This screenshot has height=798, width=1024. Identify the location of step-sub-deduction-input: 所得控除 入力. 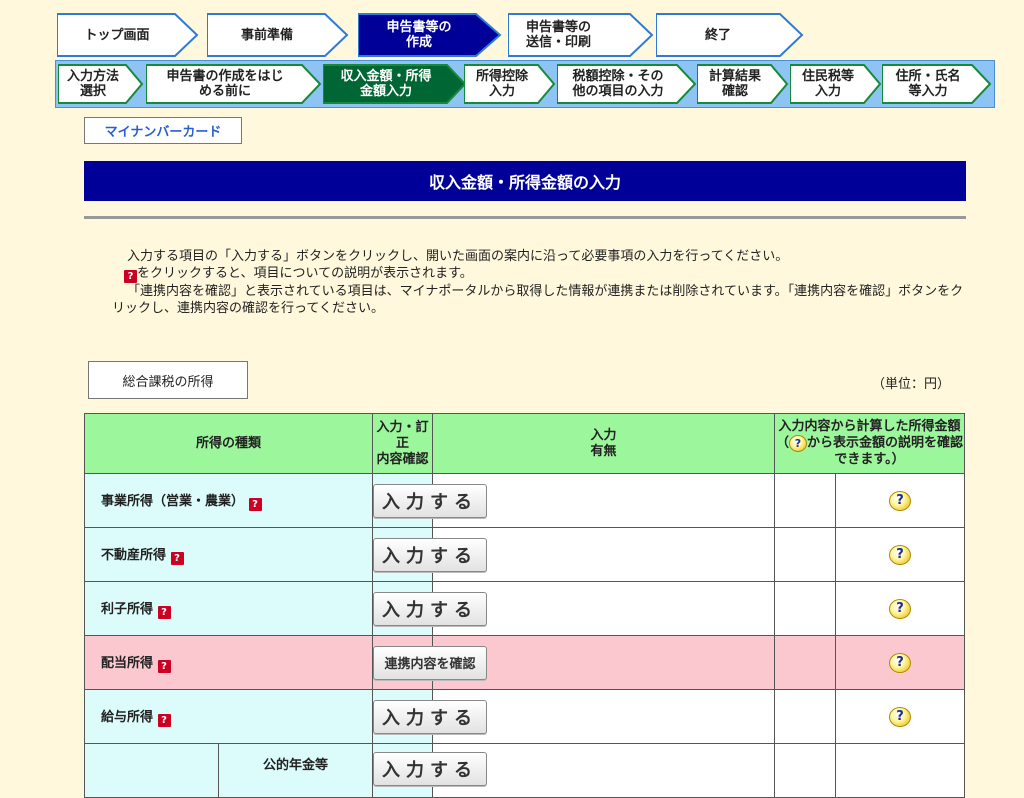
(510, 84).